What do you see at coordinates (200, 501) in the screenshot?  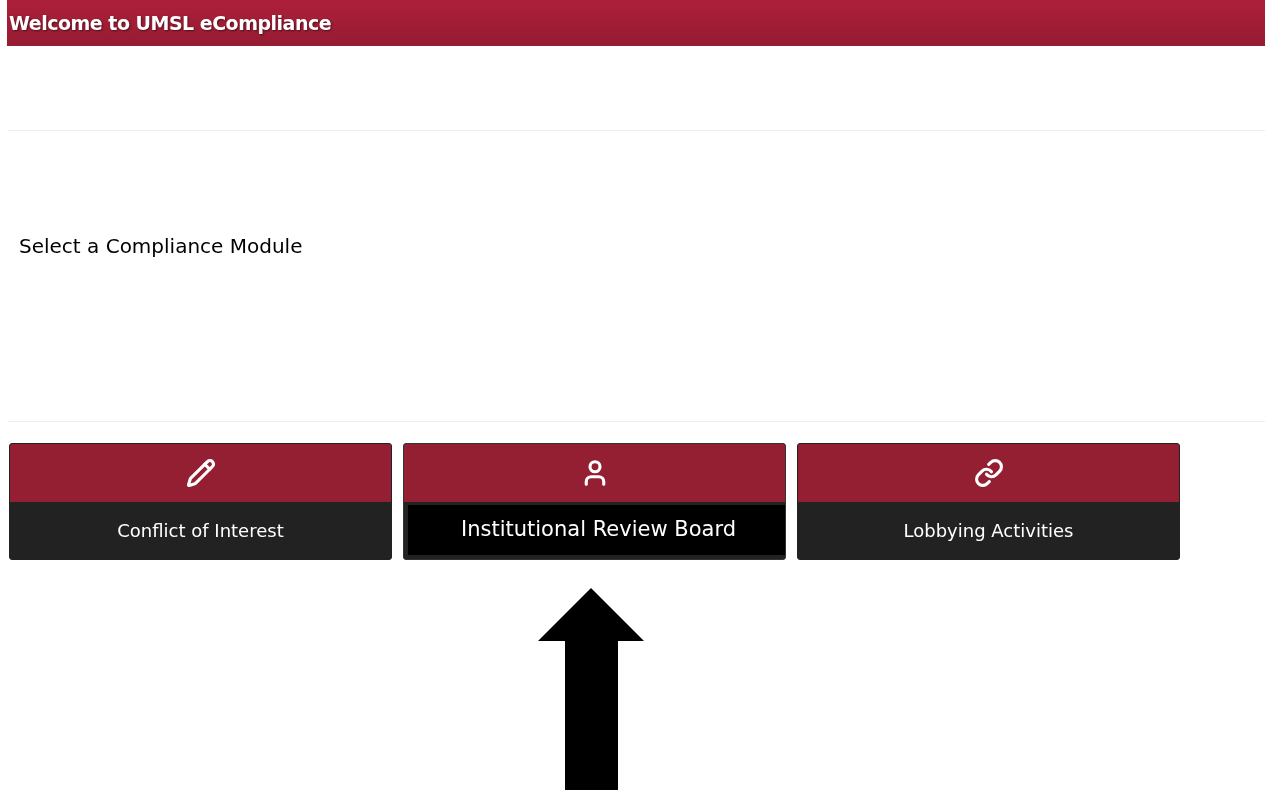 I see `module-tile: Conflict of Interest` at bounding box center [200, 501].